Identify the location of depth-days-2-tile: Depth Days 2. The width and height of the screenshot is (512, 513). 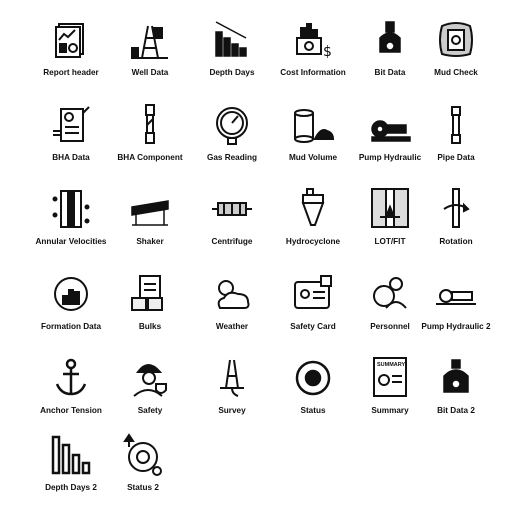
(71, 473).